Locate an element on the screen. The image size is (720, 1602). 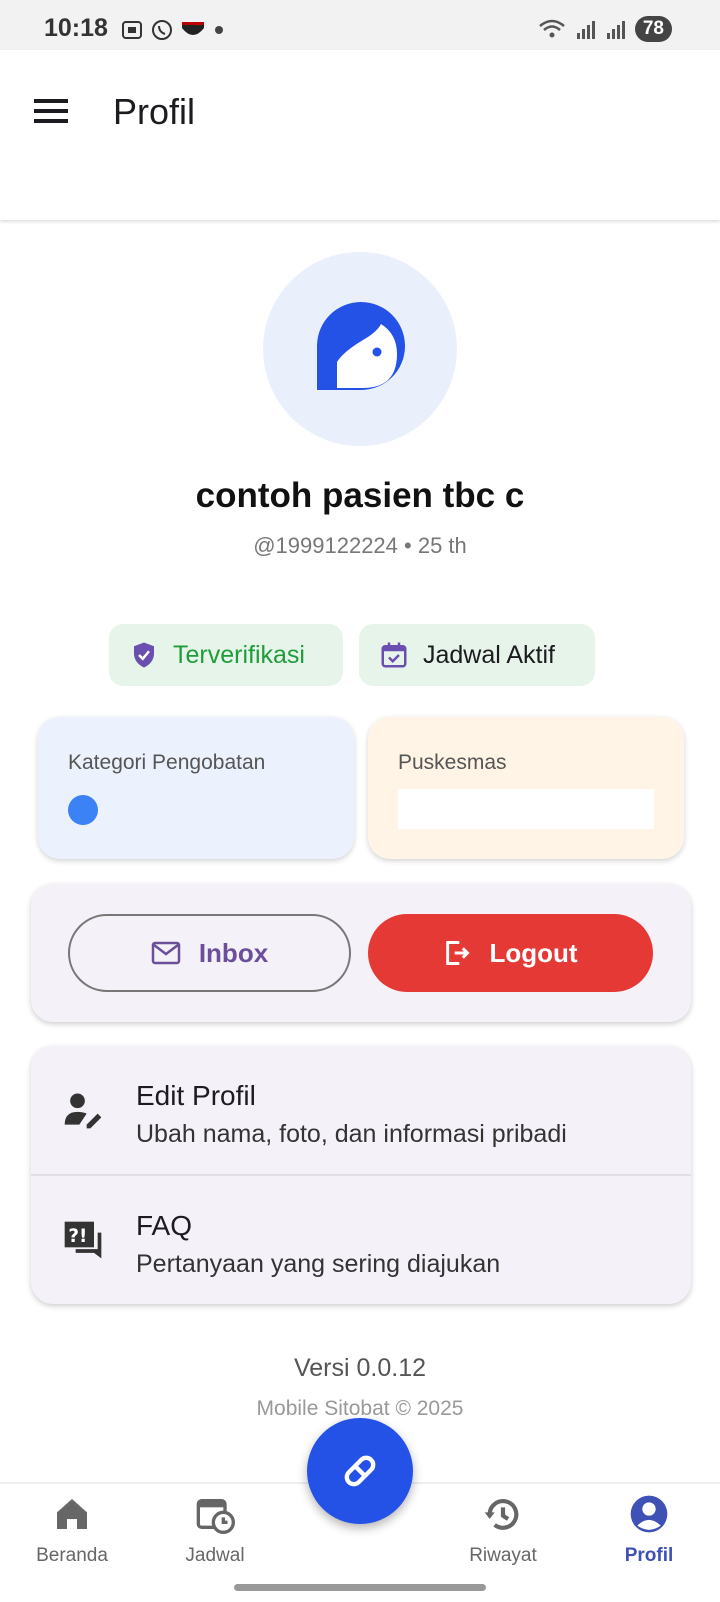
avatar is located at coordinates (360, 349).